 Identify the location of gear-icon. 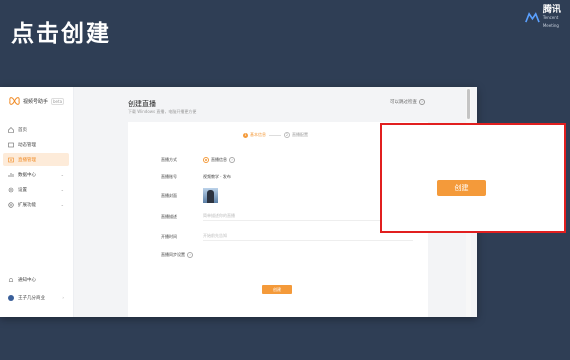
(11, 190).